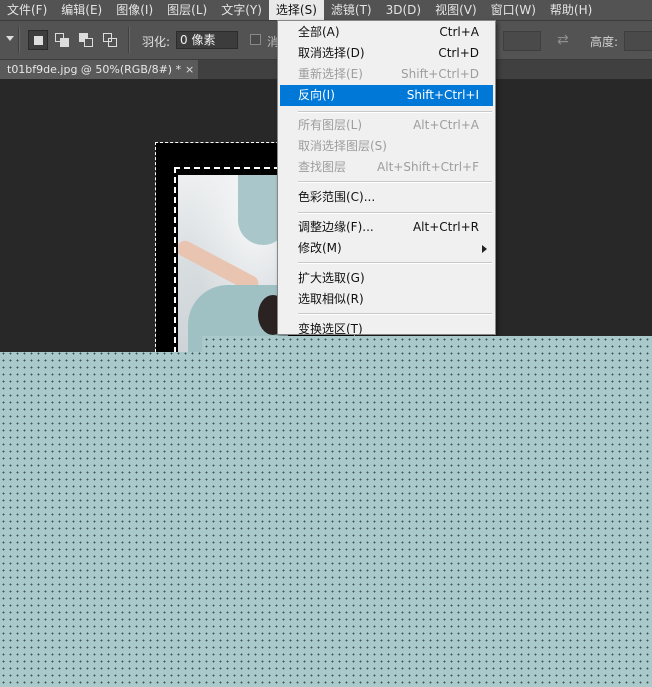 Image resolution: width=652 pixels, height=687 pixels. I want to click on menu-view: 视图(V), so click(456, 10).